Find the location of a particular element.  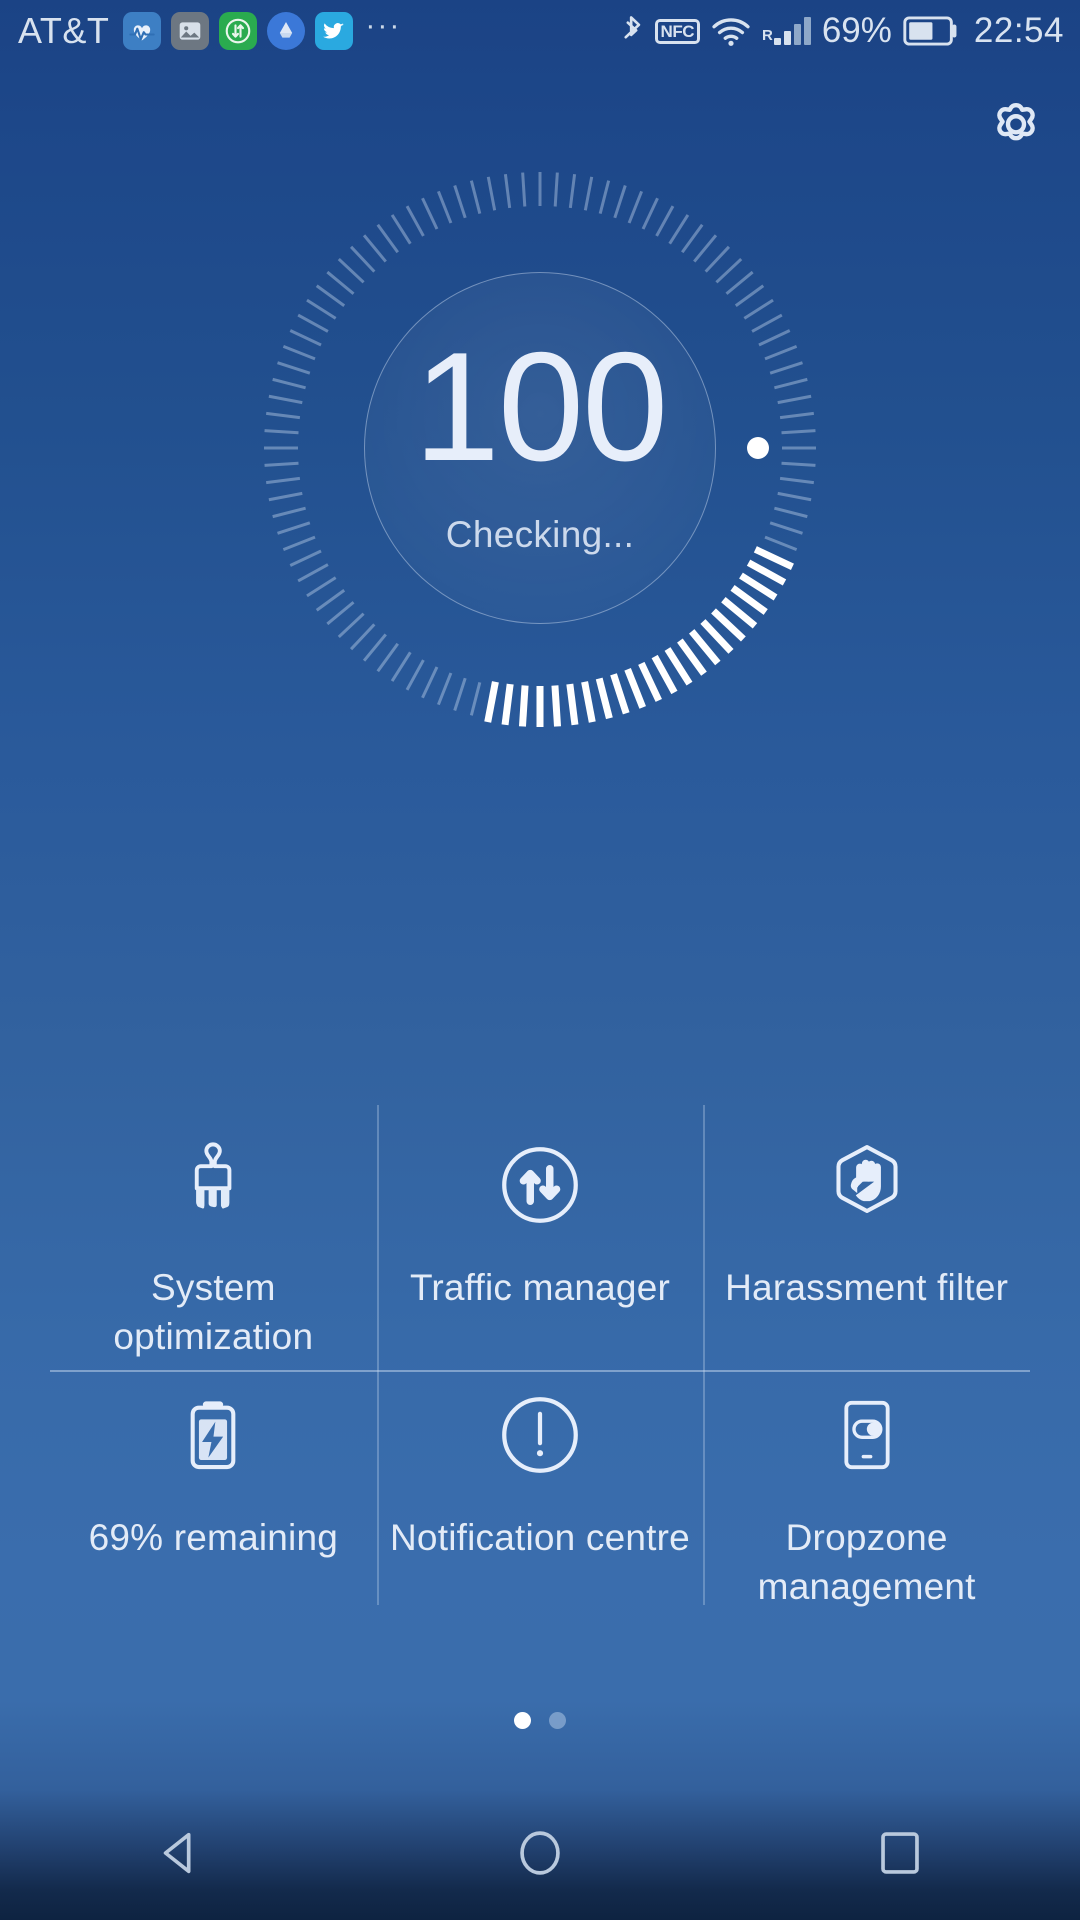

phone-toggle-icon is located at coordinates (867, 1435).